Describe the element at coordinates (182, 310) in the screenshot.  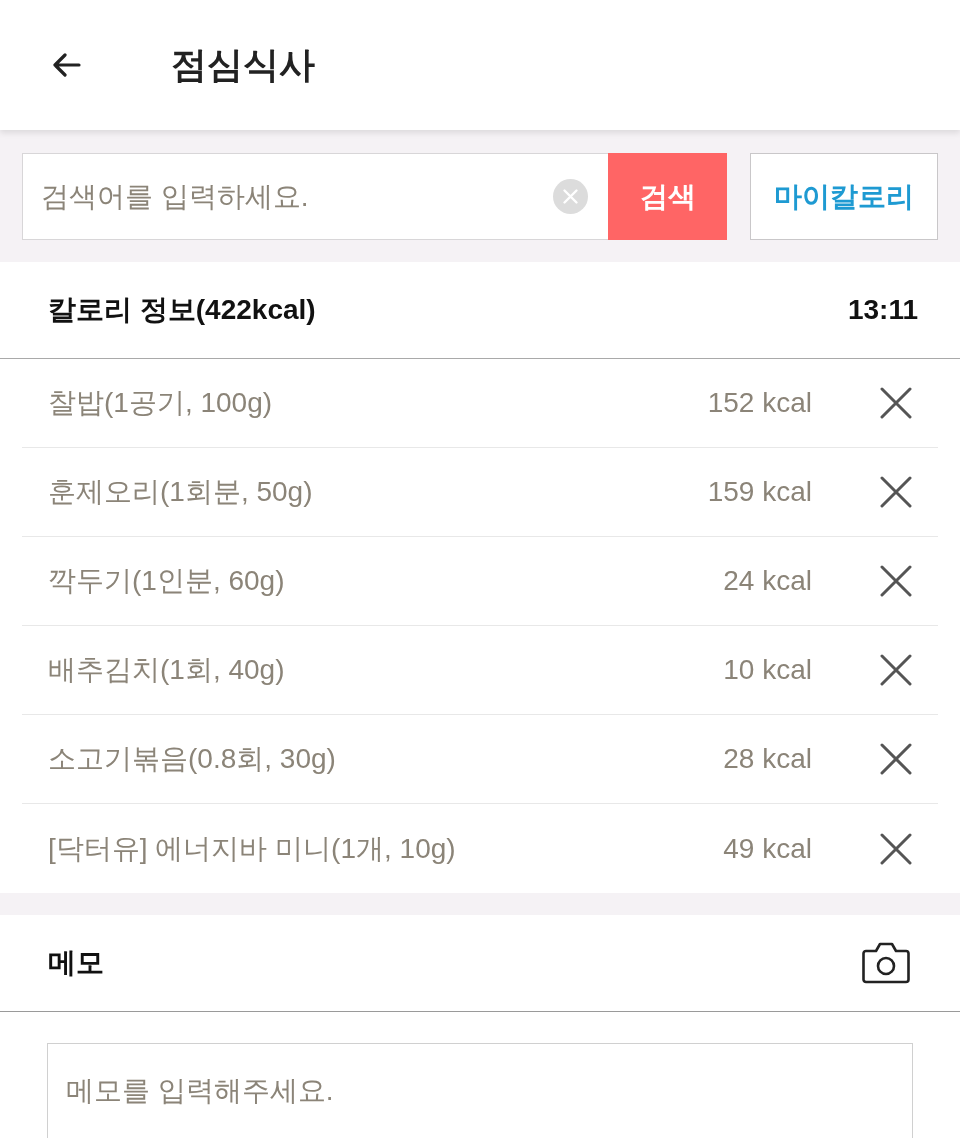
I see `section-title: 칼로리 정보(422kcal)` at that location.